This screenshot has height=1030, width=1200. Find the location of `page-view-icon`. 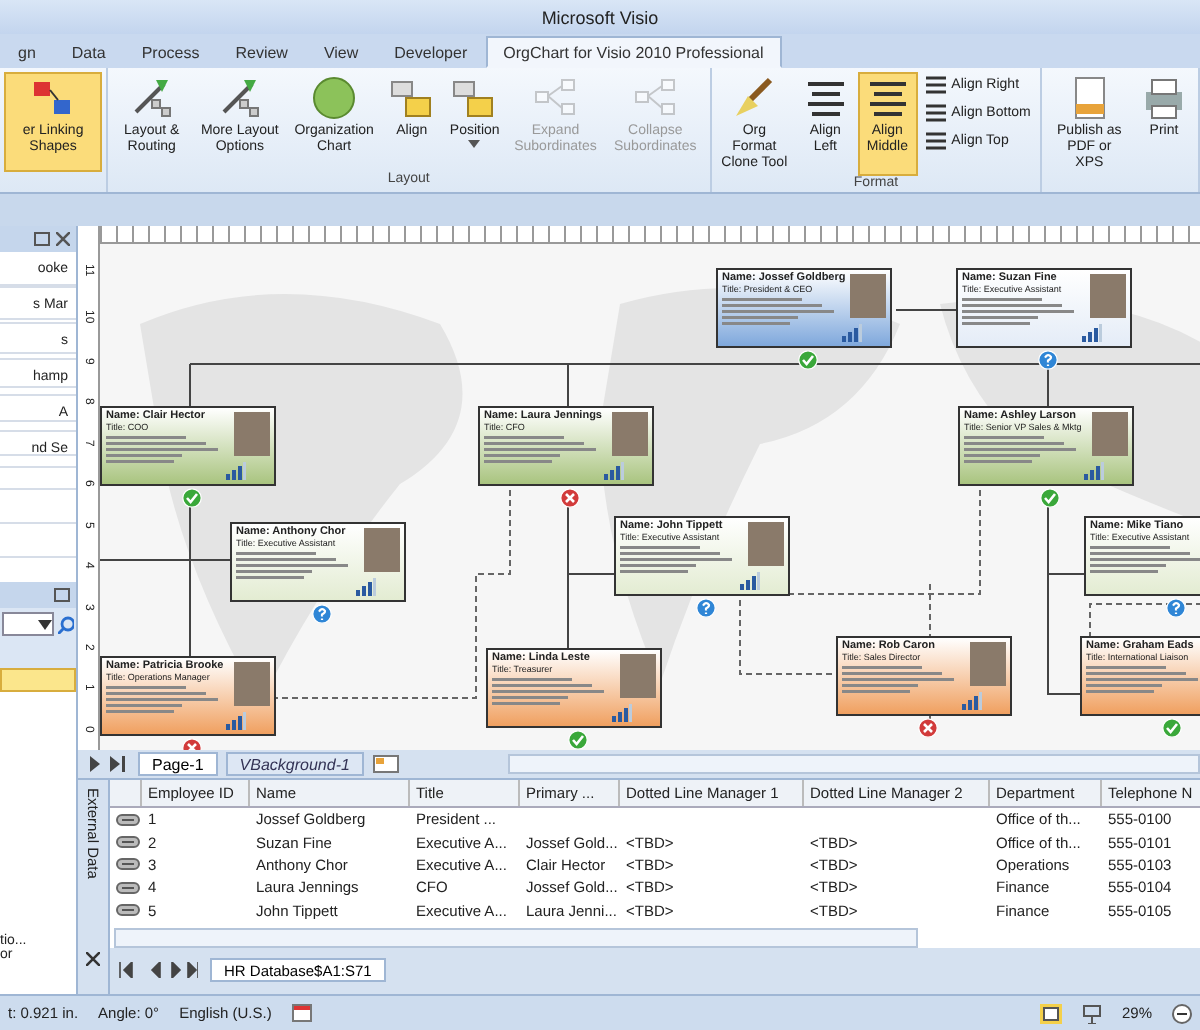

page-view-icon is located at coordinates (1050, 1013).